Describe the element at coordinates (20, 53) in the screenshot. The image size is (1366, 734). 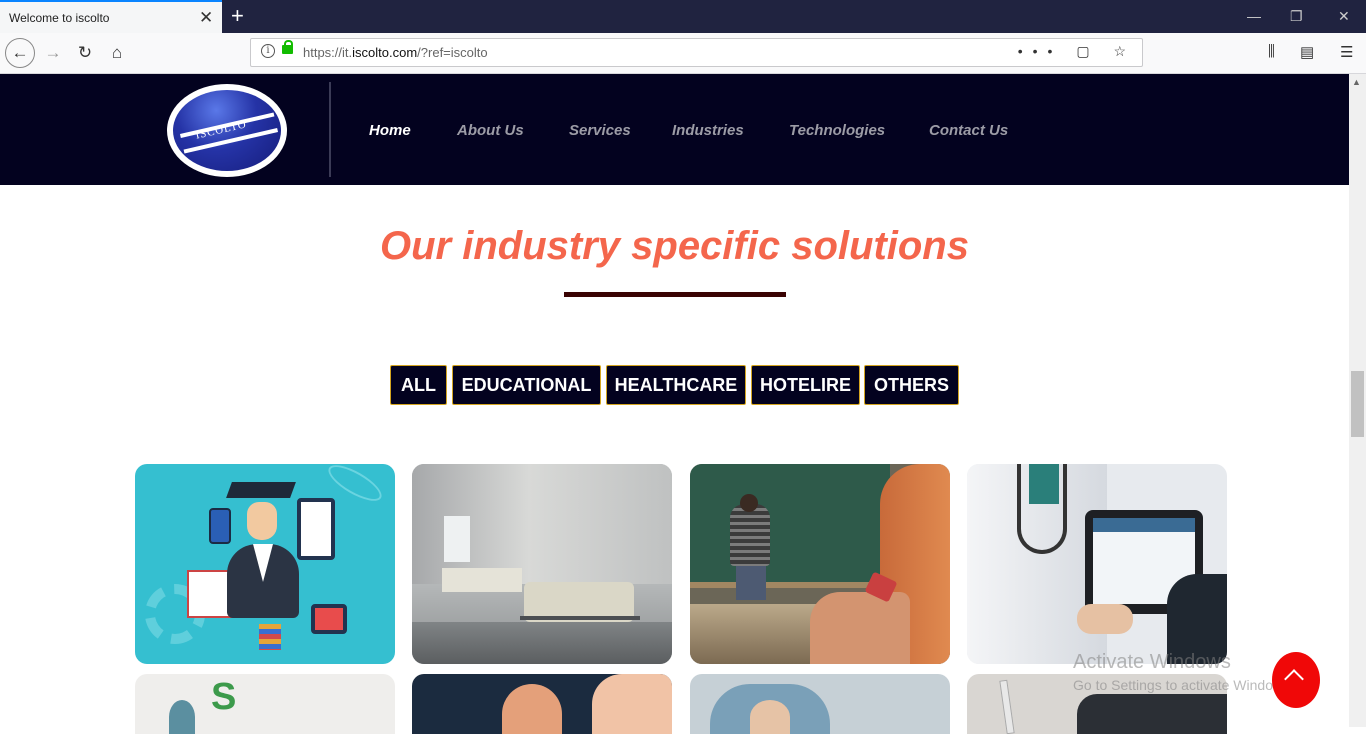
I see `back-icon: ←` at that location.